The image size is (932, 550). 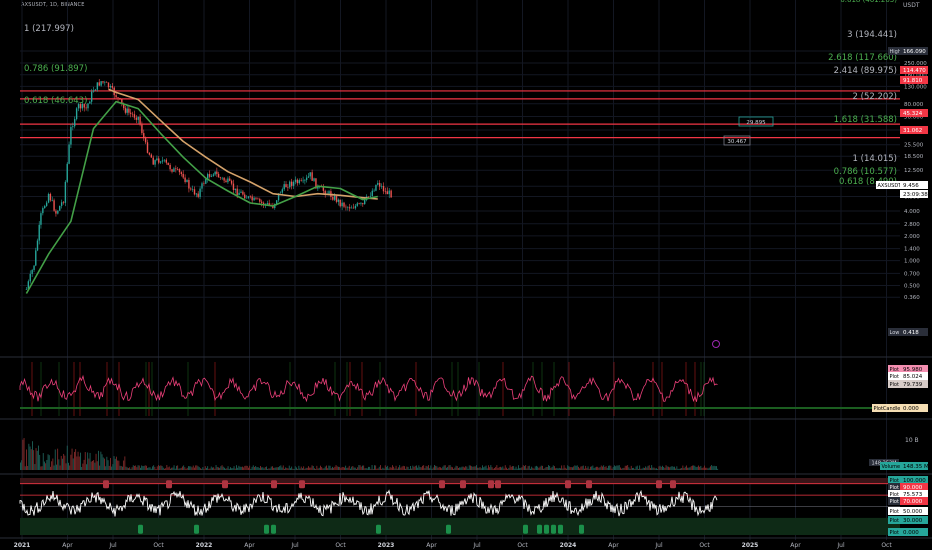 What do you see at coordinates (912, 225) in the screenshot?
I see `y-tick-label: 2.800` at bounding box center [912, 225].